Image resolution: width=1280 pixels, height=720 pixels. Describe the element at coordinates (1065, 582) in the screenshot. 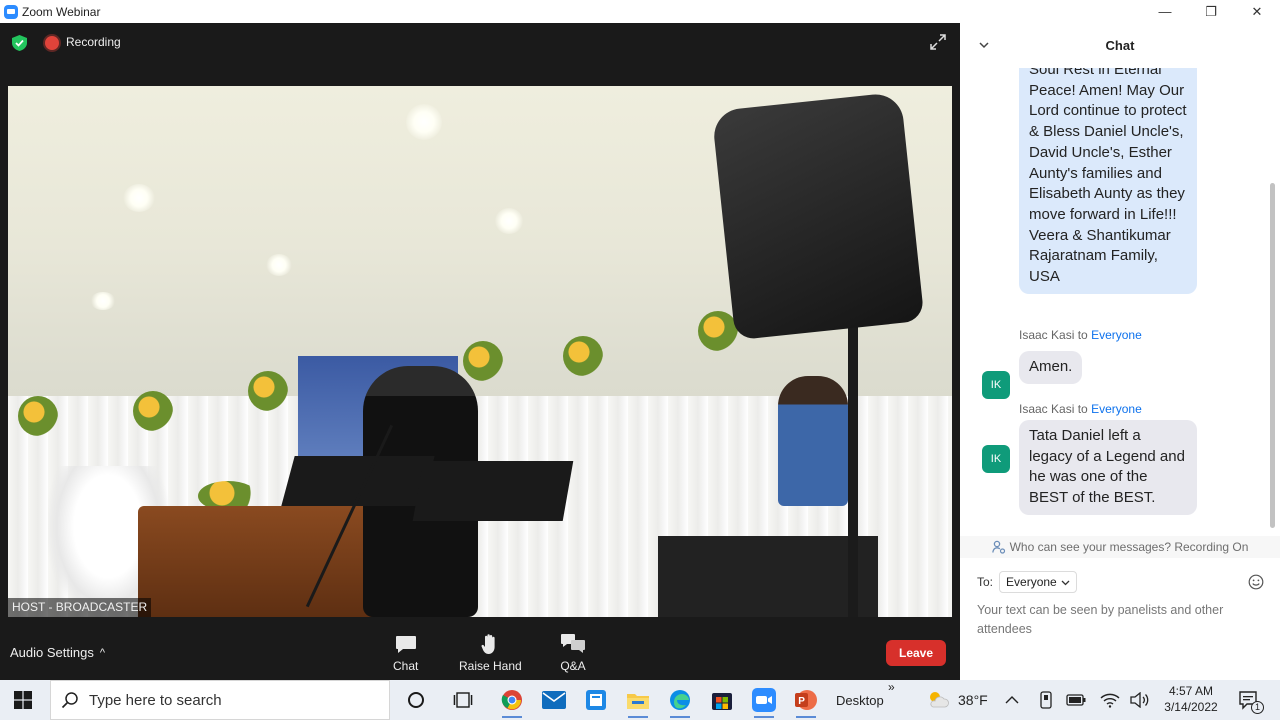

I see `chevron-down-icon` at that location.